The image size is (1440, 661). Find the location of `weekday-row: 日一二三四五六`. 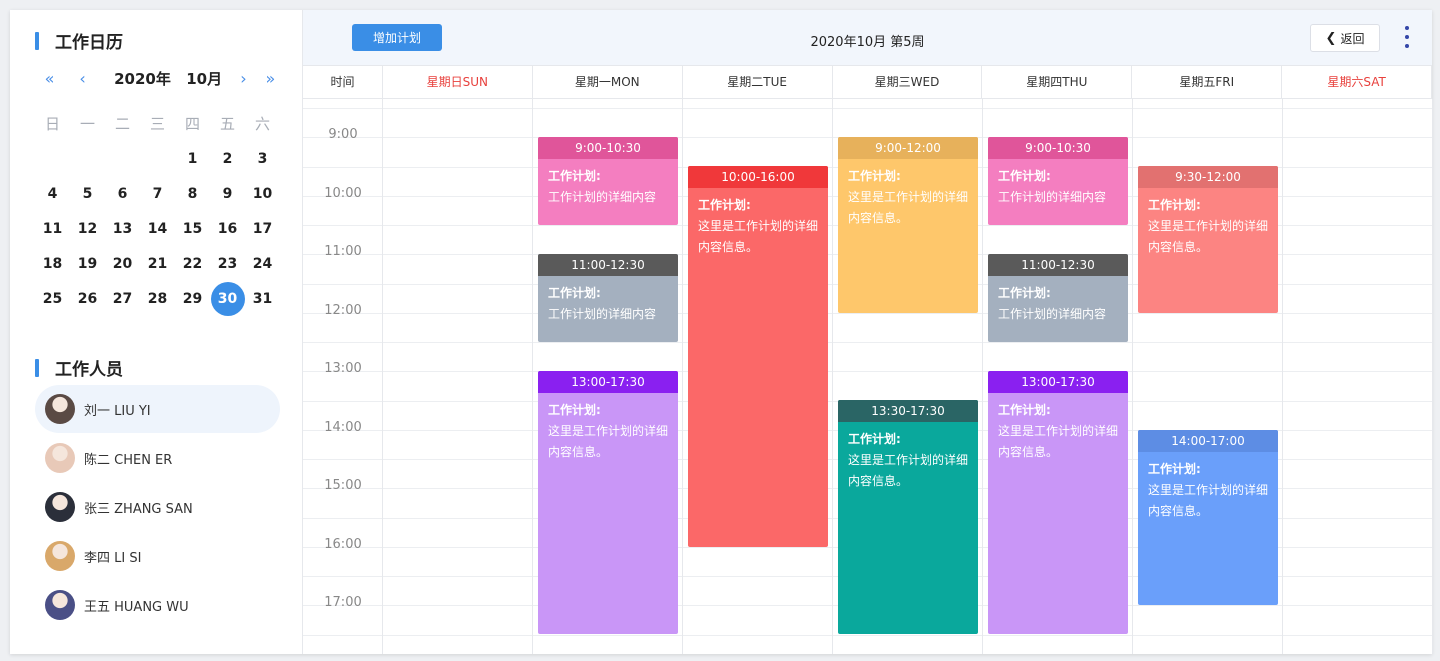

weekday-row: 日一二三四五六 is located at coordinates (157, 123).